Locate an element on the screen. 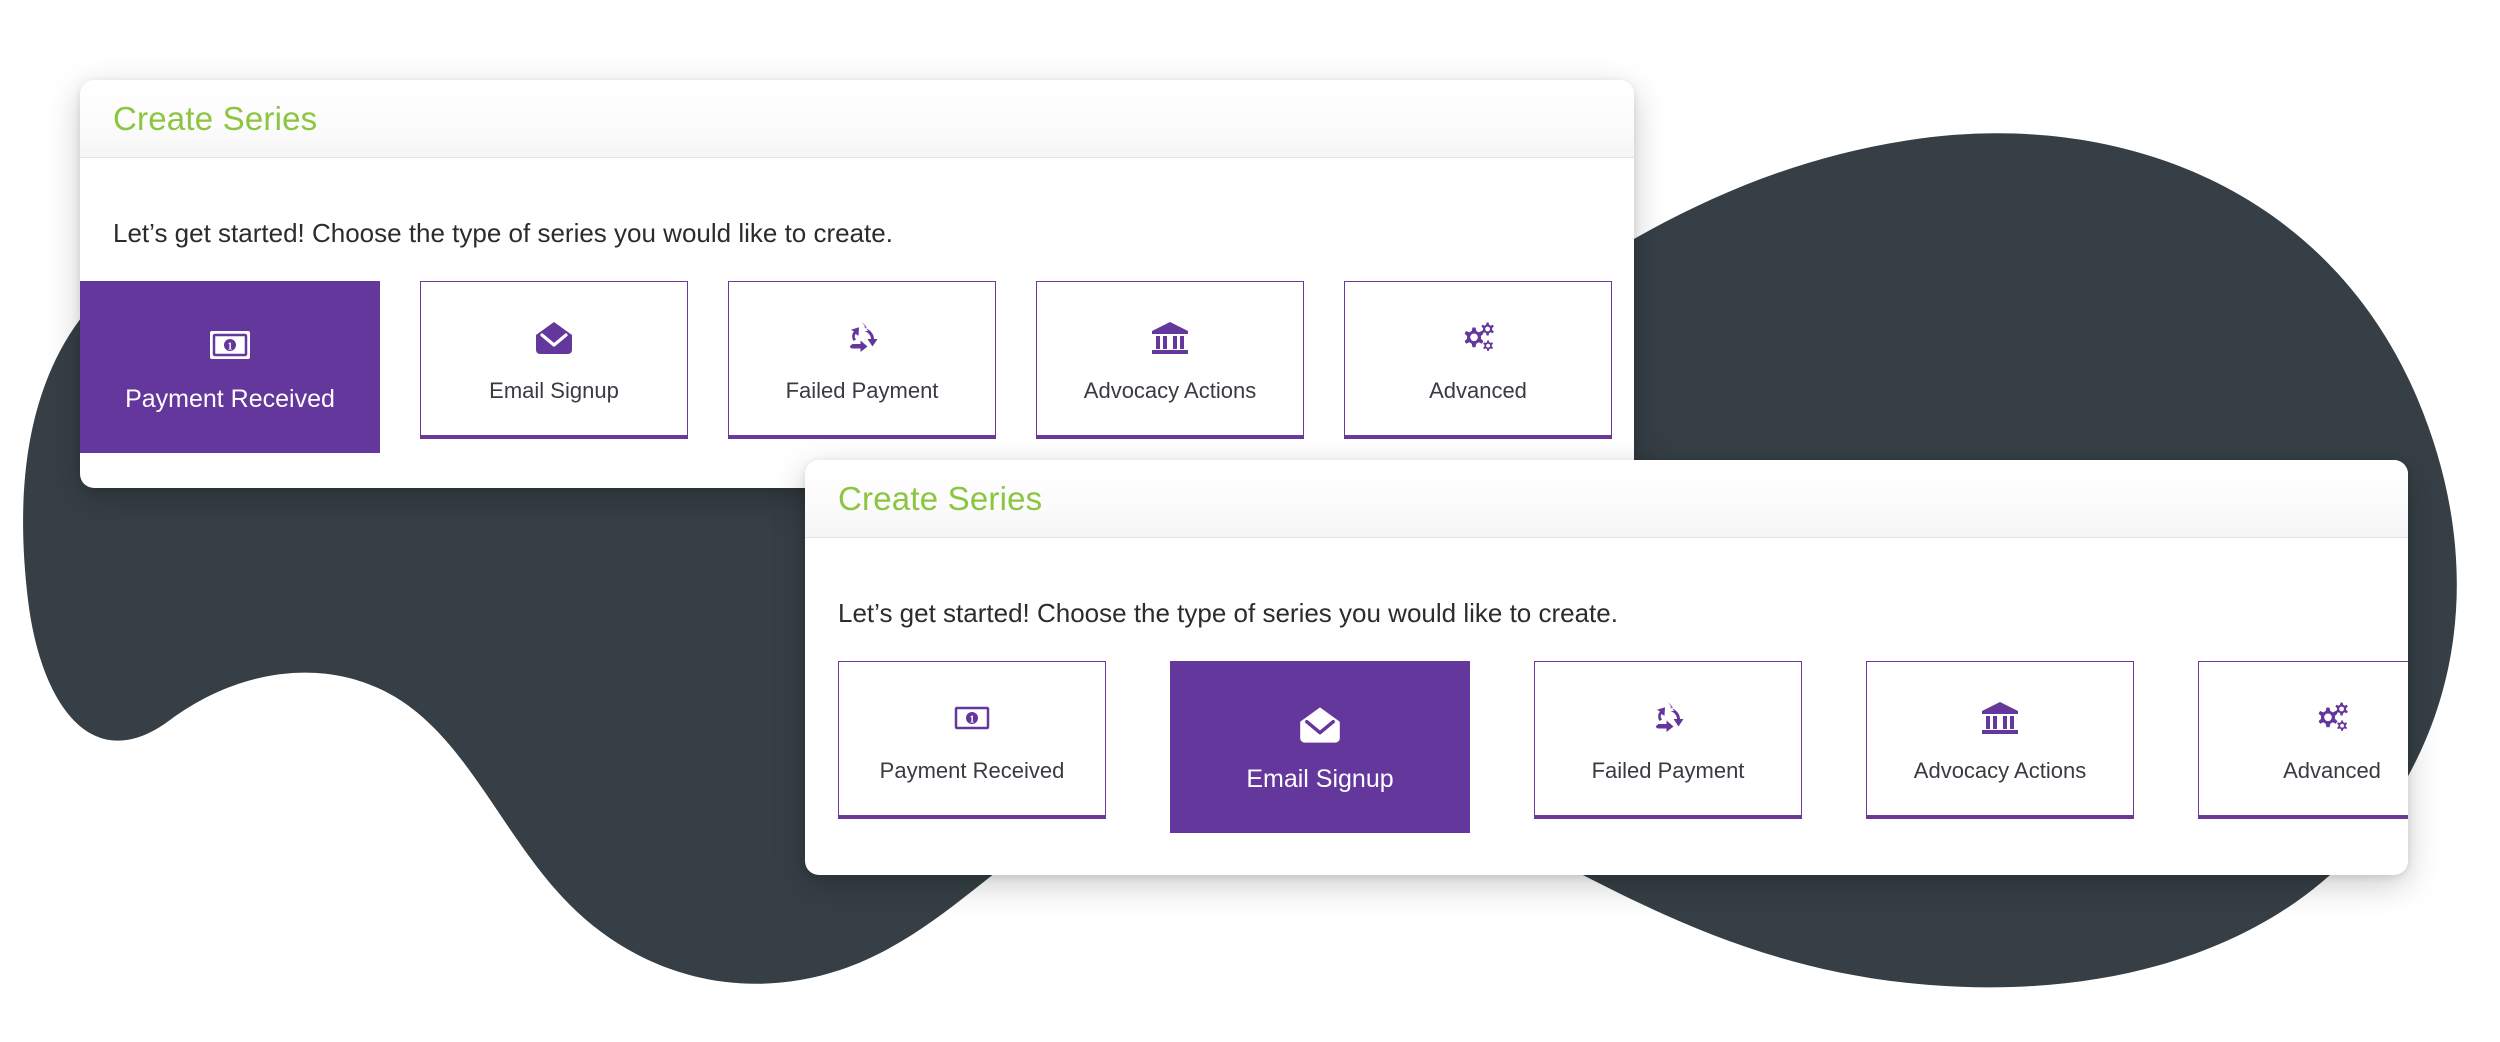  series-card-failed-payment-2: Failed Payment is located at coordinates (1668, 740).